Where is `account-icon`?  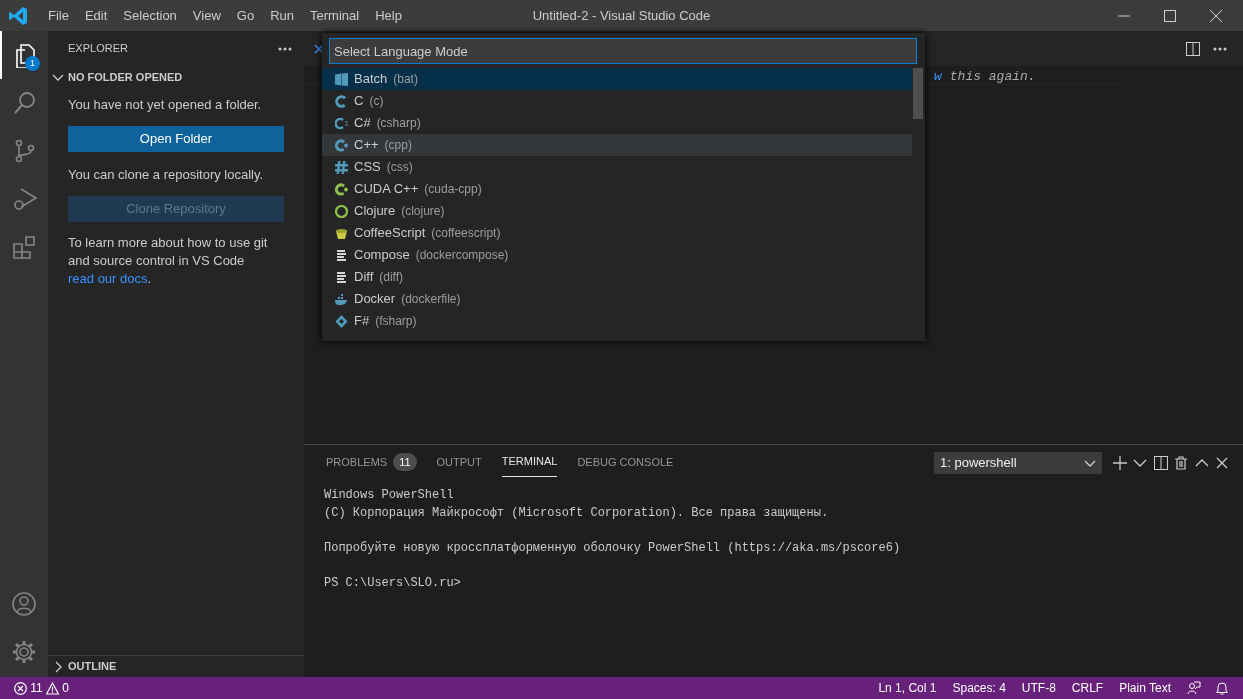 account-icon is located at coordinates (25, 605).